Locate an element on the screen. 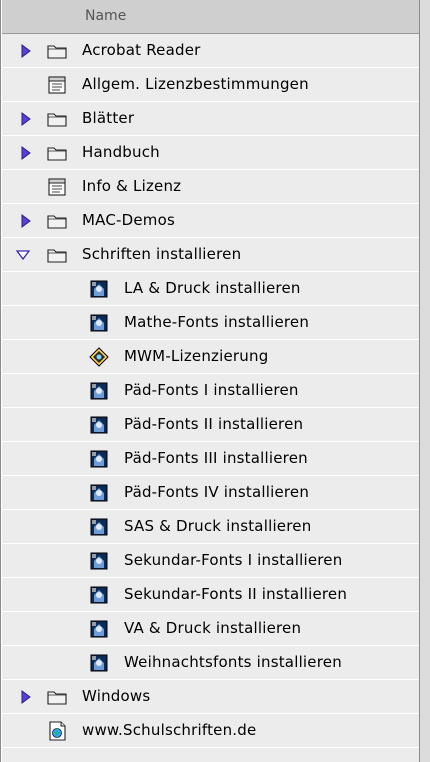 The image size is (430, 762). list-header: Name is located at coordinates (210, 17).